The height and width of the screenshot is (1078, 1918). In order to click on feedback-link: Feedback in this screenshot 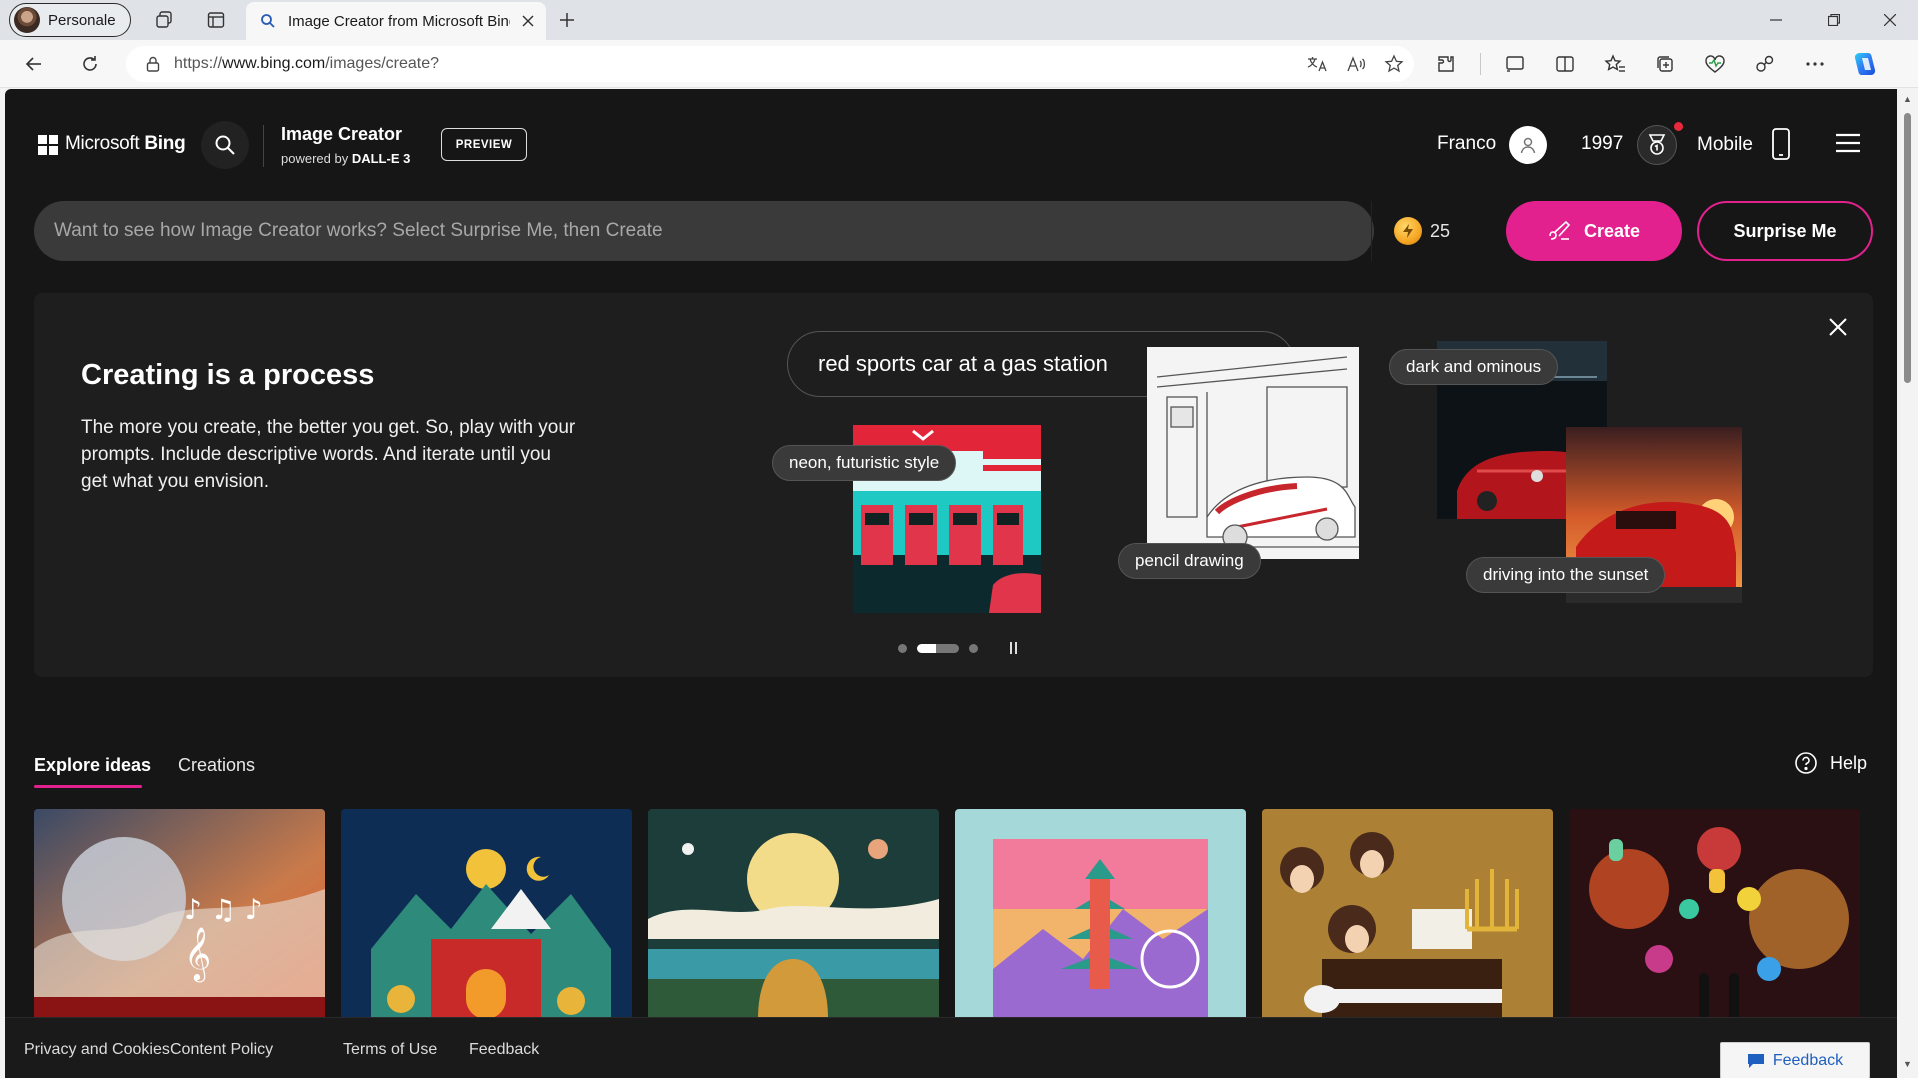, I will do `click(504, 1050)`.